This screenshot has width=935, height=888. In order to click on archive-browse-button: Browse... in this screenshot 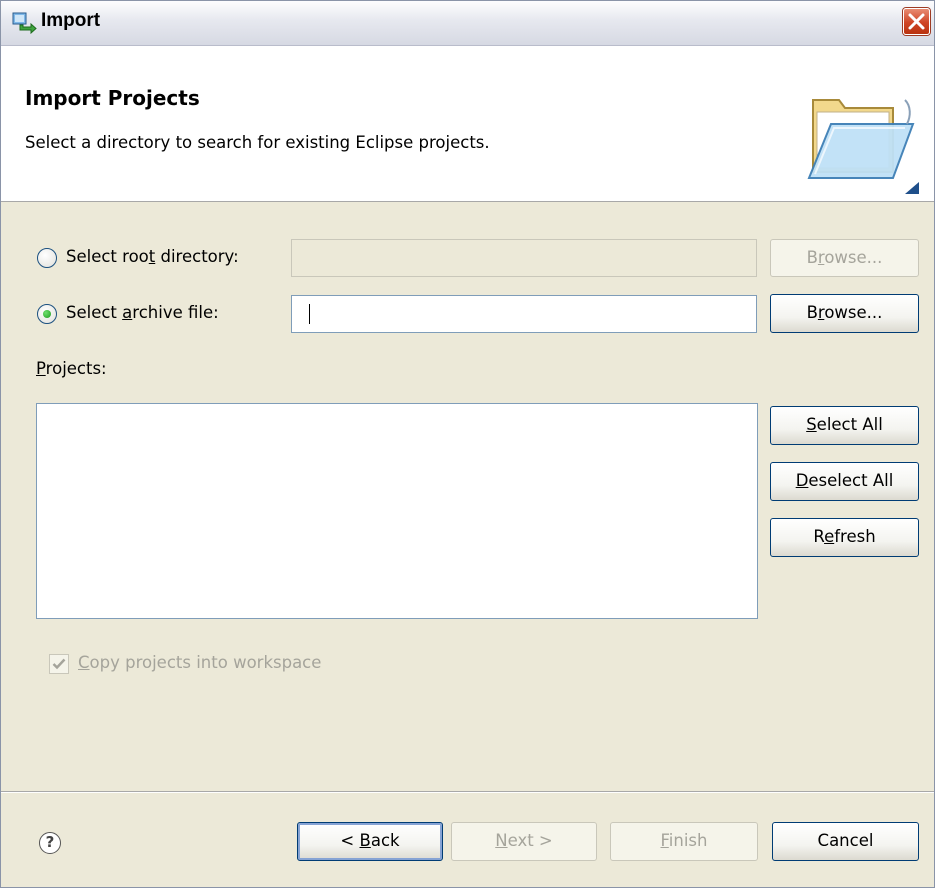, I will do `click(844, 313)`.